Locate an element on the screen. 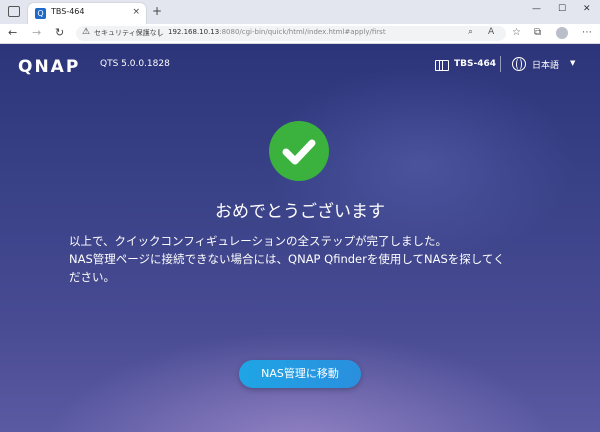 The height and width of the screenshot is (432, 600). back-icon: ← is located at coordinates (12, 32).